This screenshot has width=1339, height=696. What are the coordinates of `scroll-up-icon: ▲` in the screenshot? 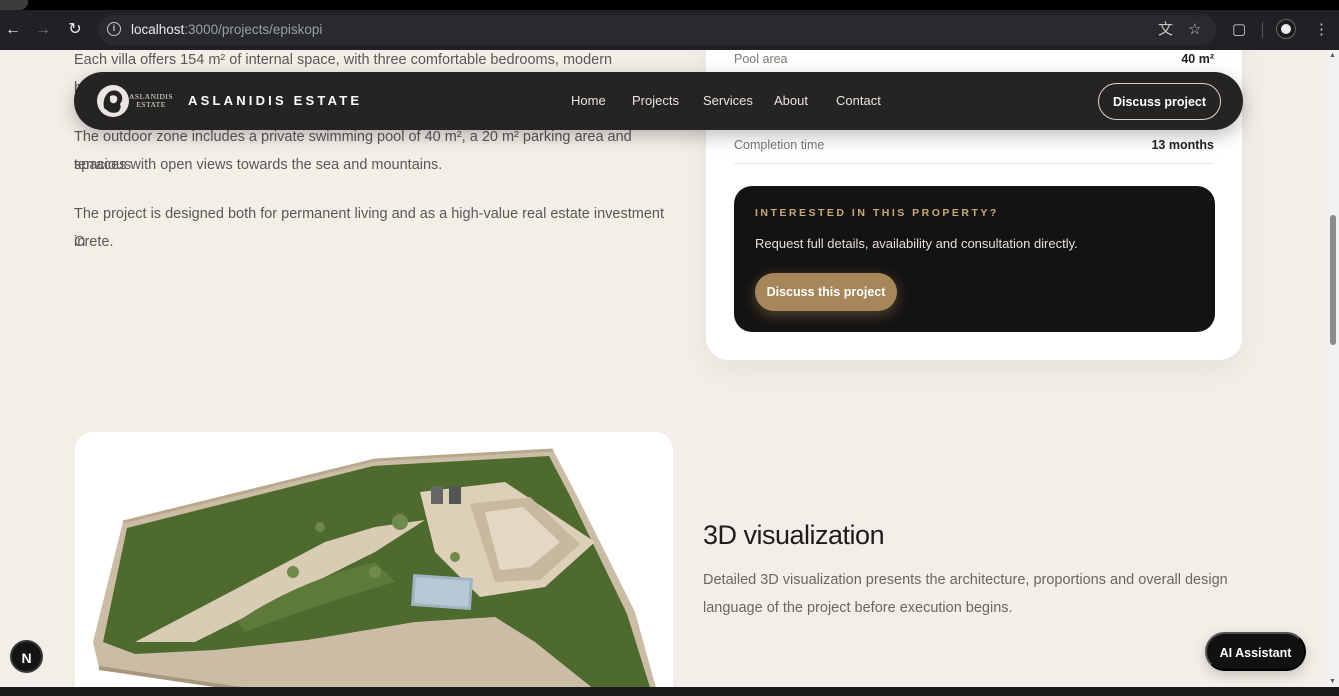 It's located at (1332, 55).